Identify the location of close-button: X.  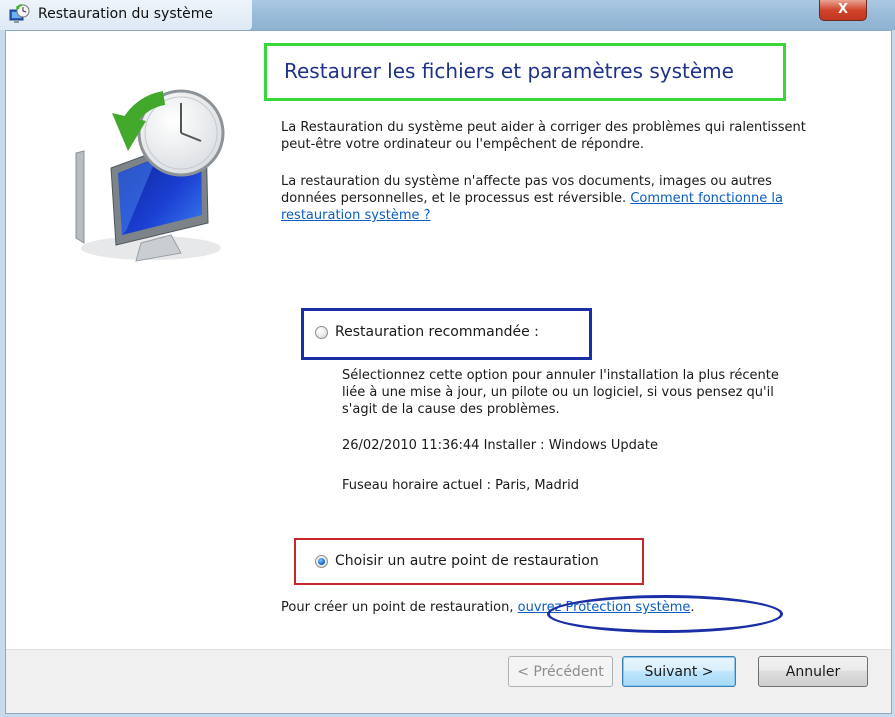
(843, 10).